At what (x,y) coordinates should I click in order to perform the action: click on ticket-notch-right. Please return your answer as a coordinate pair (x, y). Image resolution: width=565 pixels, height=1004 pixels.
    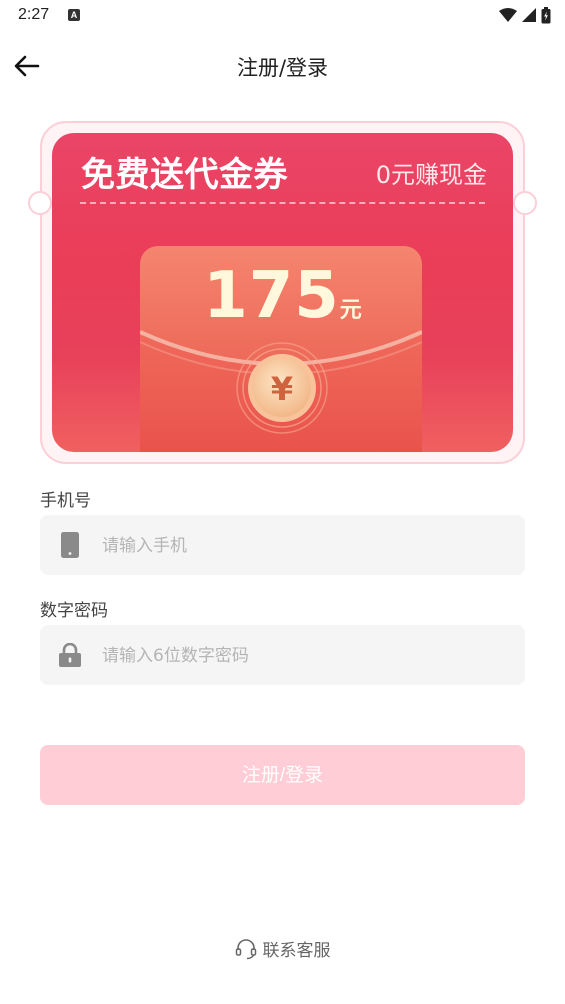
    Looking at the image, I should click on (525, 203).